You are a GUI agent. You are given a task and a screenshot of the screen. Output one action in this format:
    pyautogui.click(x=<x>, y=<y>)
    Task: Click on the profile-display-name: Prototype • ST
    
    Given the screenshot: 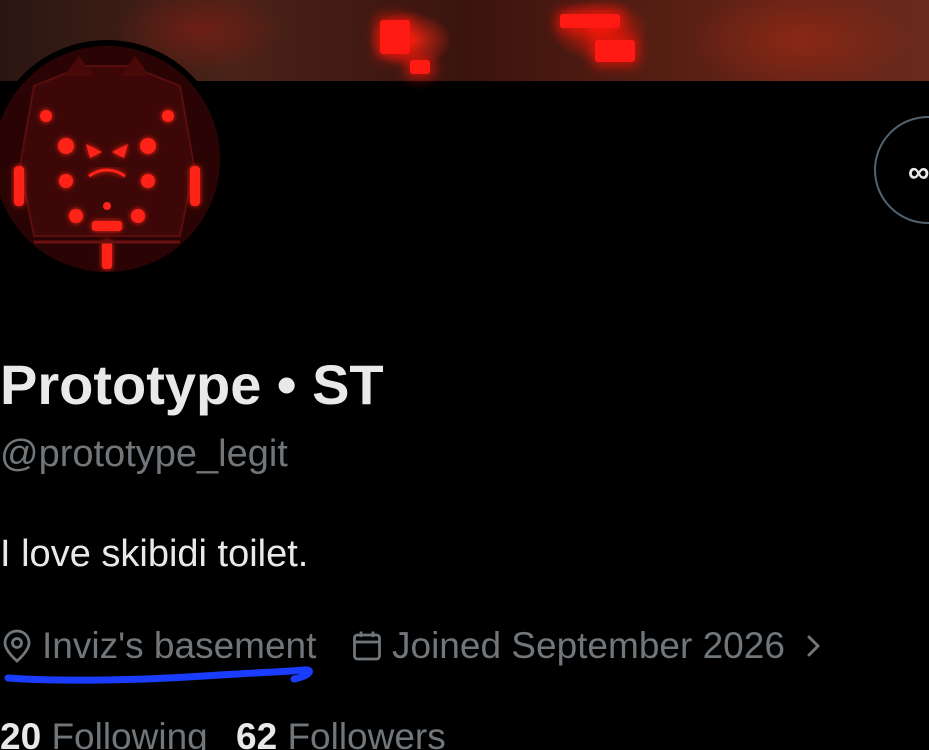 What is the action you would take?
    pyautogui.click(x=192, y=384)
    